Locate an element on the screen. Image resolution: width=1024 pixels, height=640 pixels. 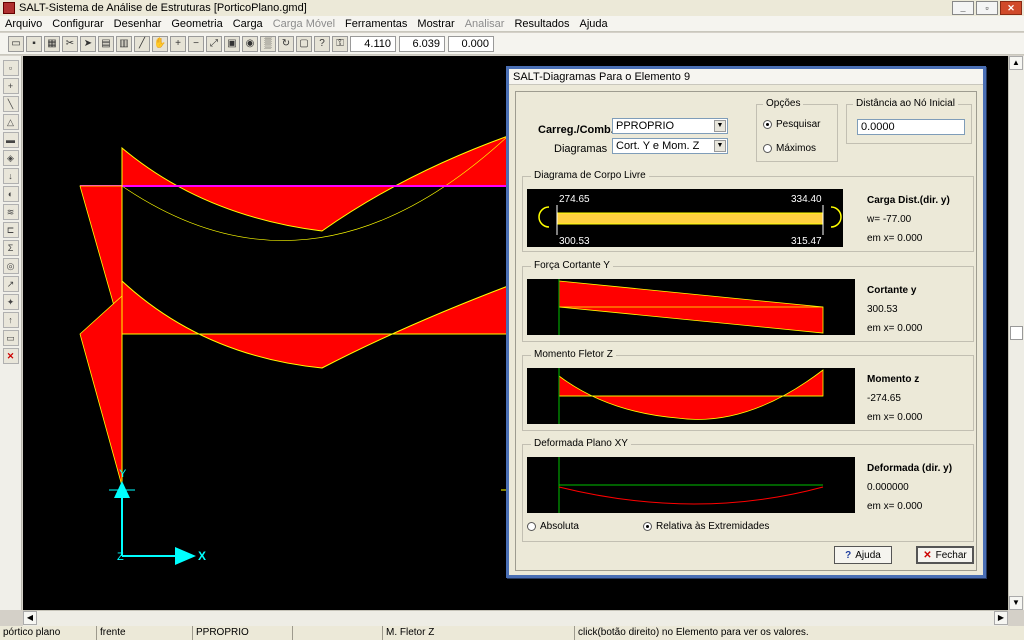
section-icon: ▬ is located at coordinates (10, 140).